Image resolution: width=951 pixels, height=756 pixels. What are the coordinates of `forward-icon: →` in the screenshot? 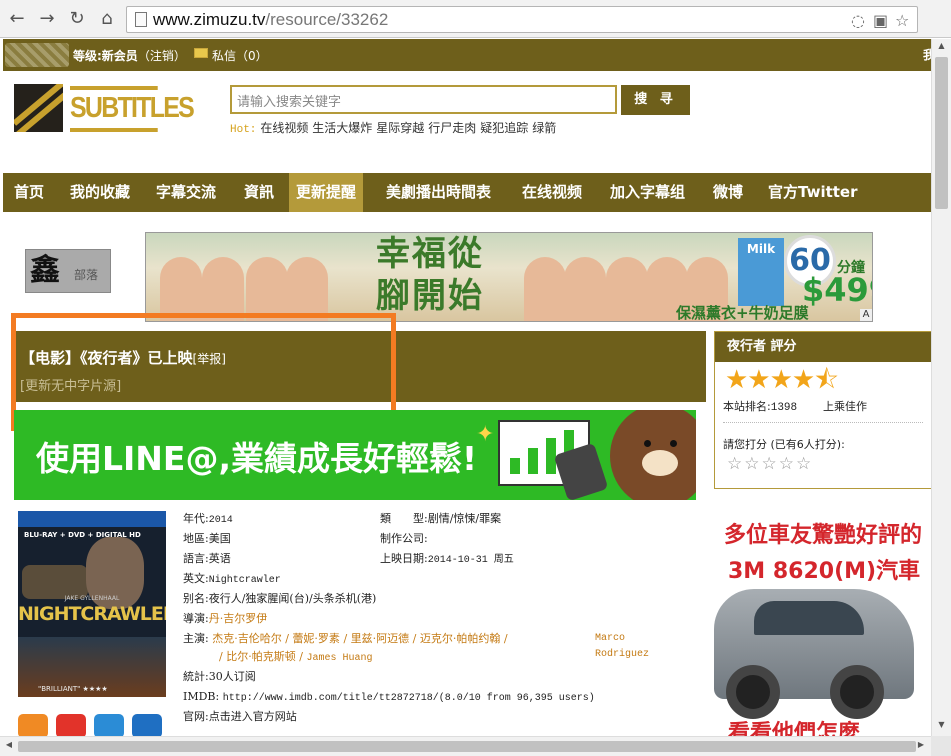 It's located at (47, 19).